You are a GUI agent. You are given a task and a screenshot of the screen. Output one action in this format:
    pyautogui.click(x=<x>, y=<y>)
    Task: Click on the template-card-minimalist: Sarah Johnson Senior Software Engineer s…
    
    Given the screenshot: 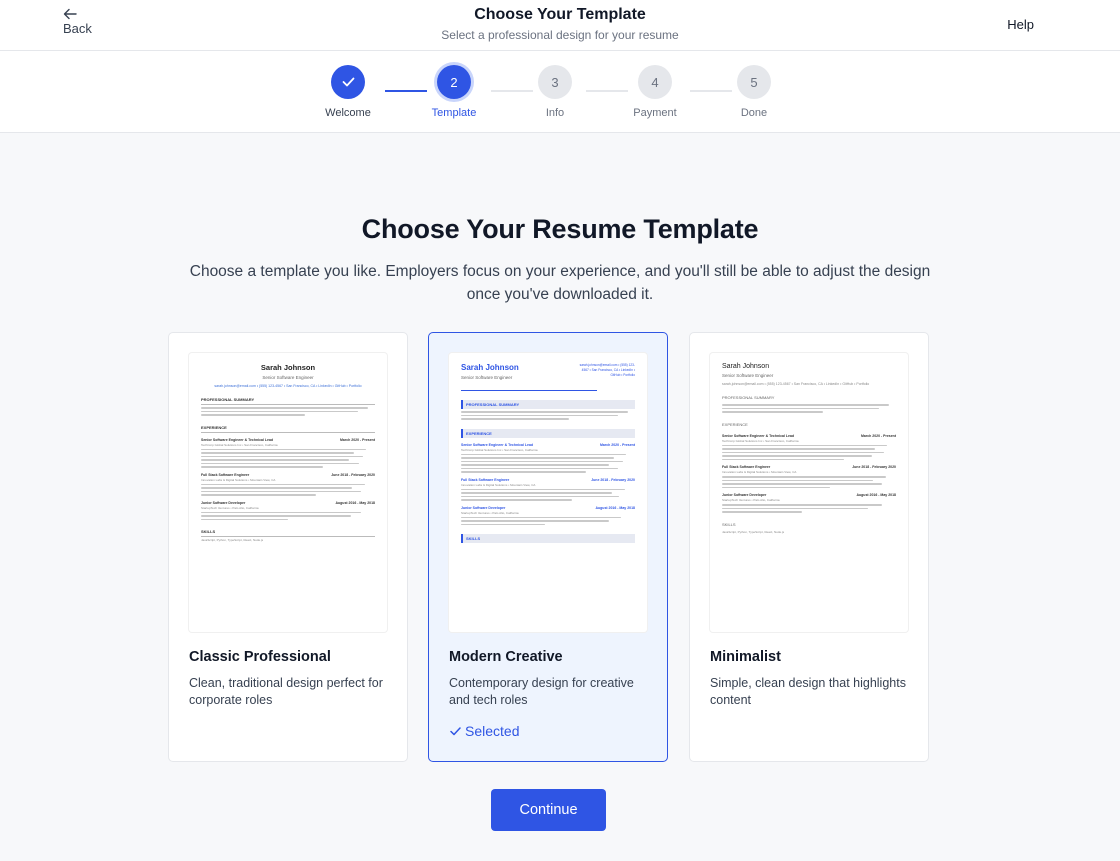 What is the action you would take?
    pyautogui.click(x=809, y=547)
    